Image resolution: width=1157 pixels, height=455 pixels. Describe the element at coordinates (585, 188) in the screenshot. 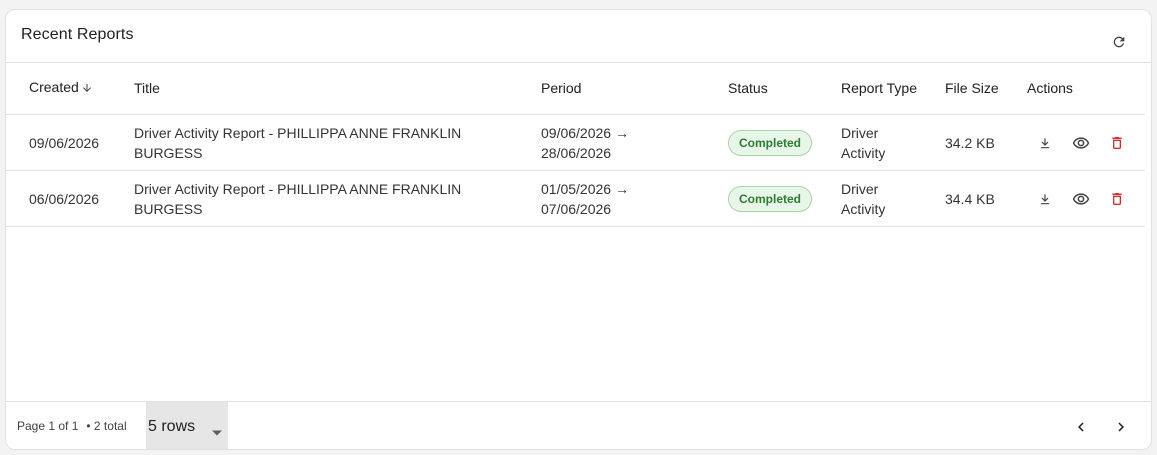

I see `period-start: 01/05/2026 →` at that location.